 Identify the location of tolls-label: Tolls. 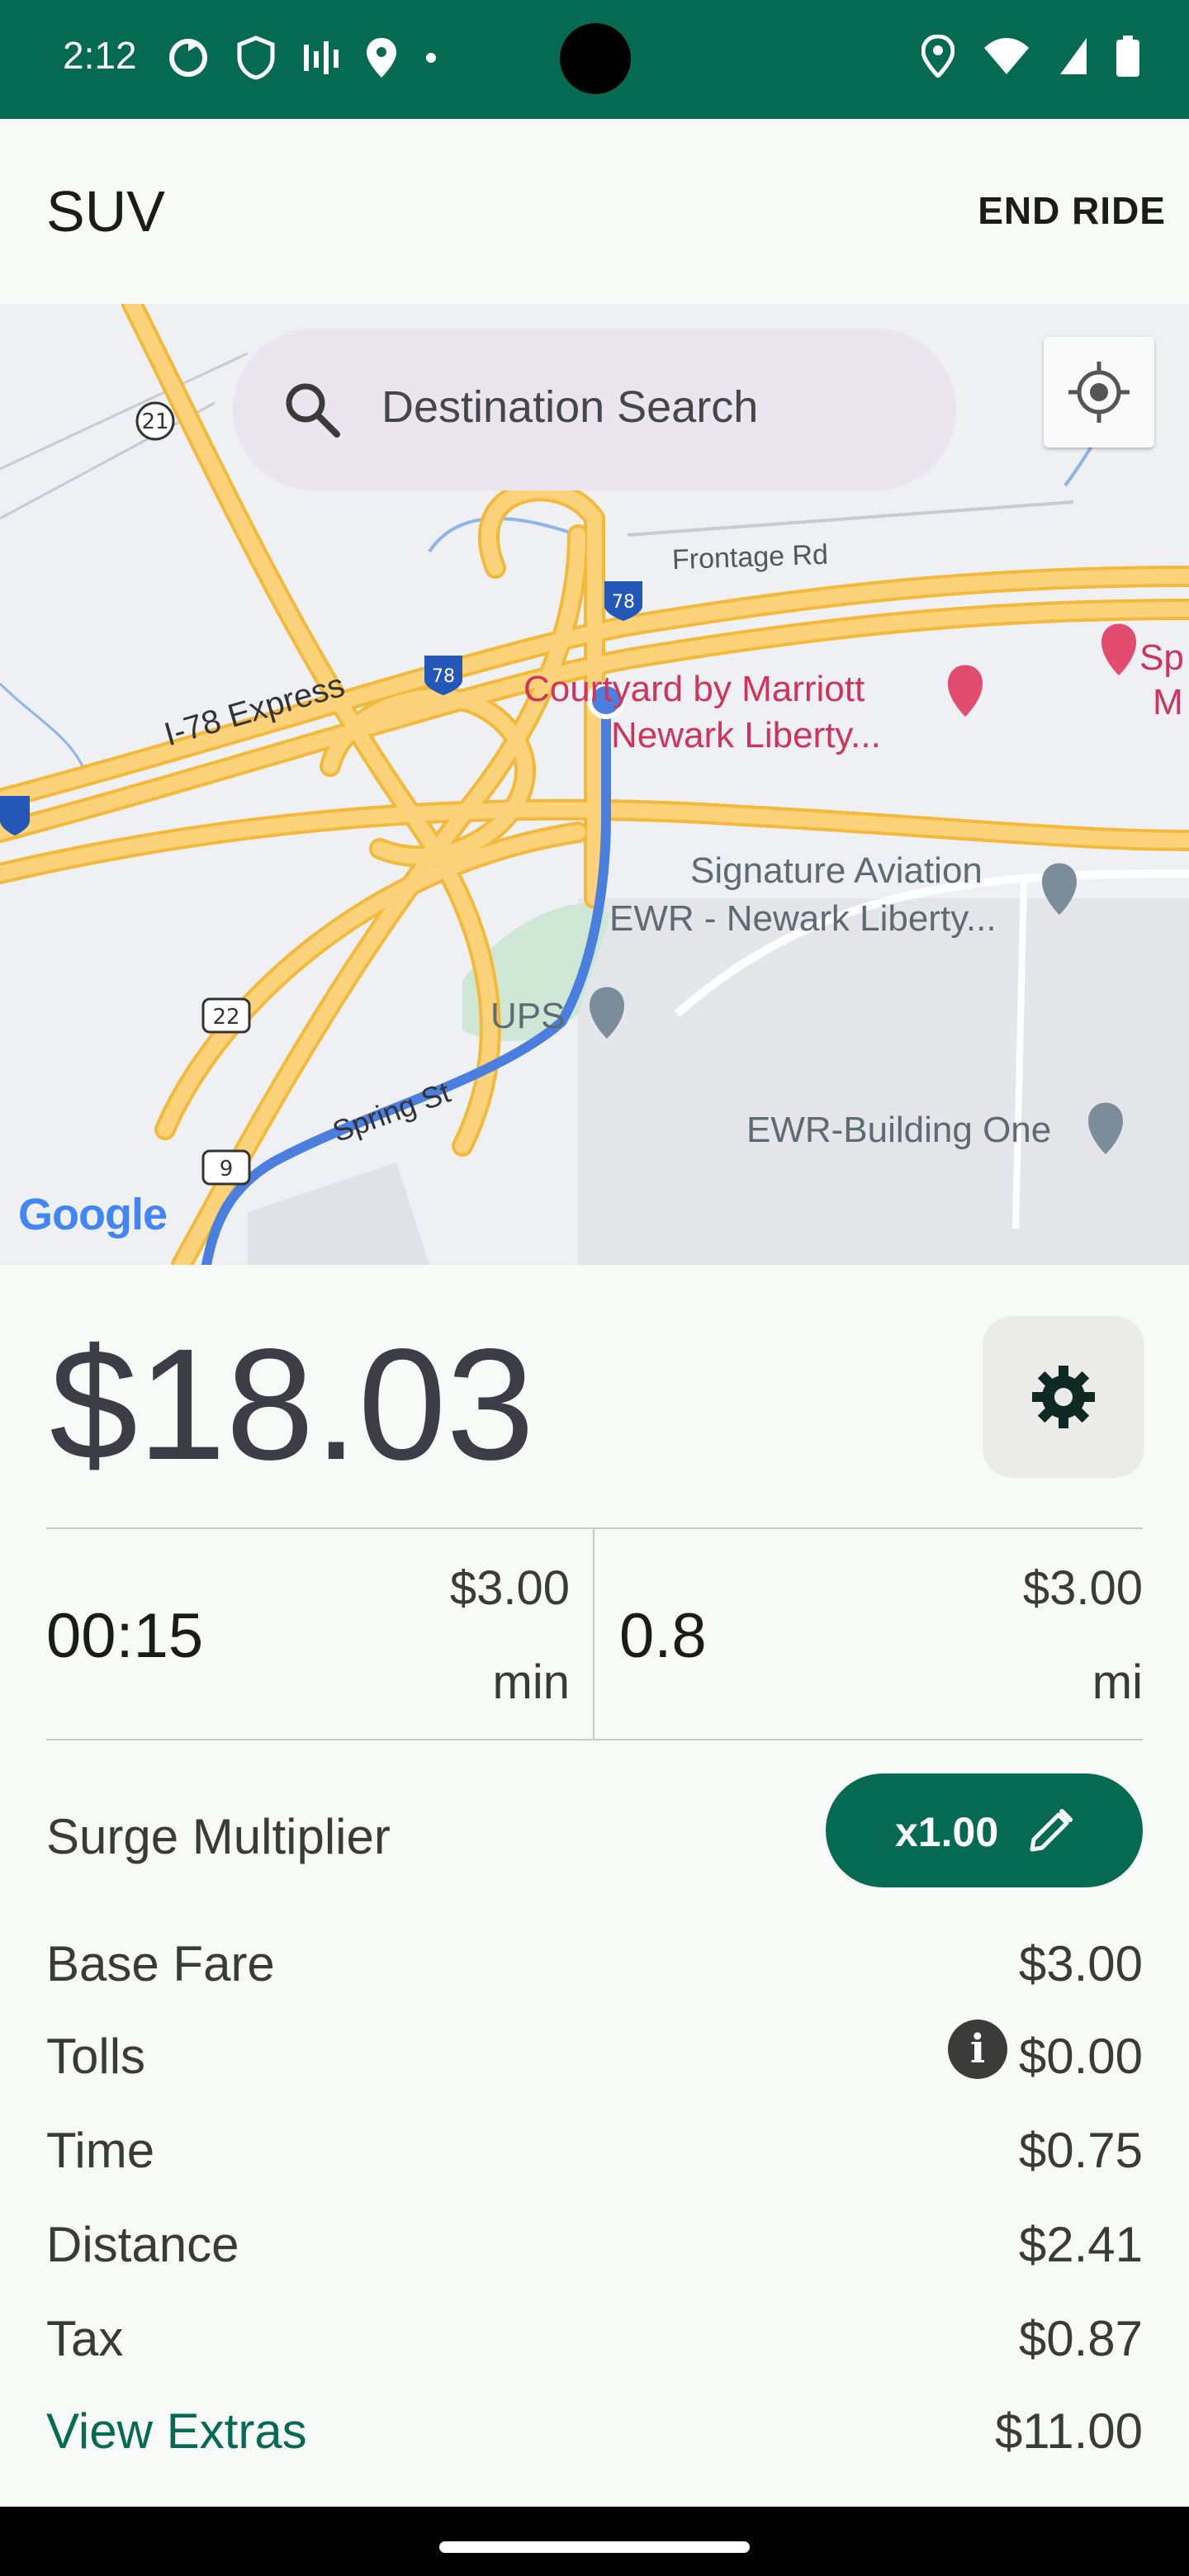
(96, 2056).